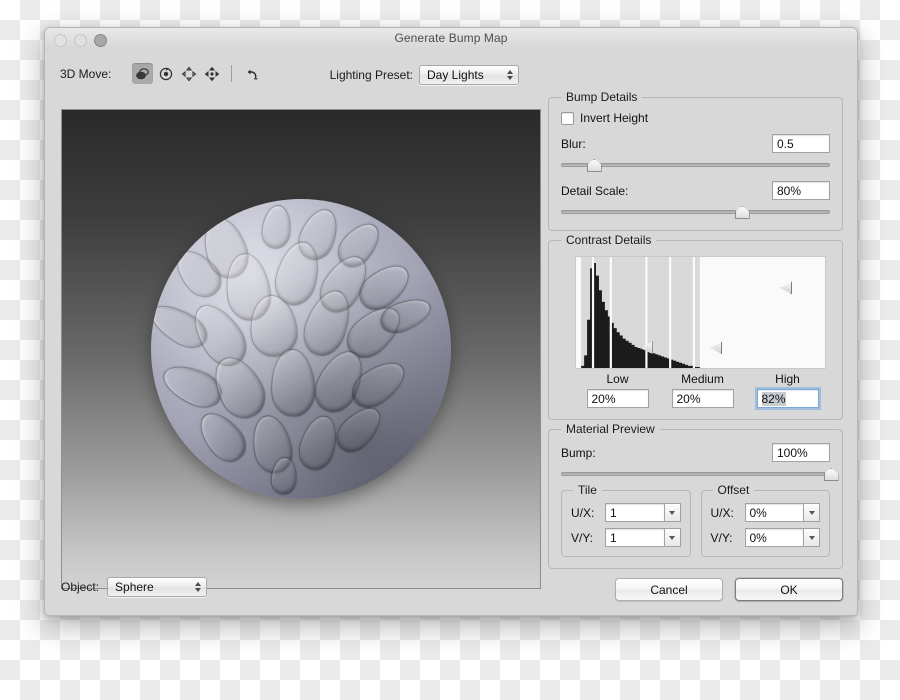  I want to click on offset-vy-dropdown-button, so click(811, 537).